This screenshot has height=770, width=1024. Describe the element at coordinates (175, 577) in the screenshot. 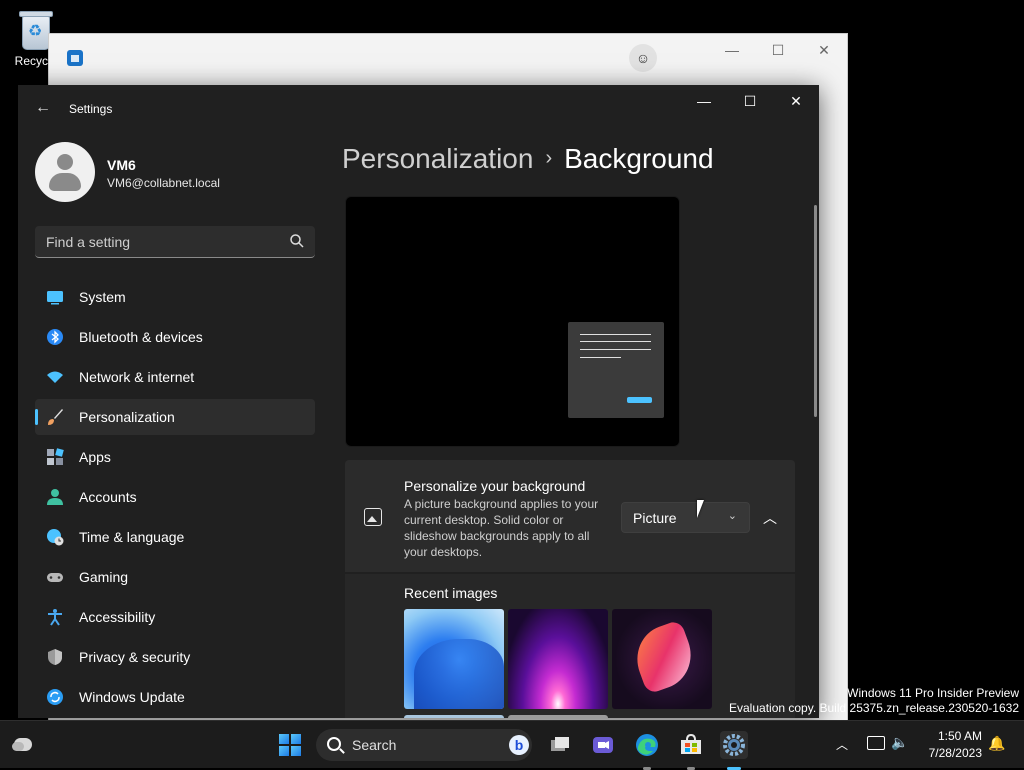

I see `sidebar-item-gaming: Gaming` at that location.